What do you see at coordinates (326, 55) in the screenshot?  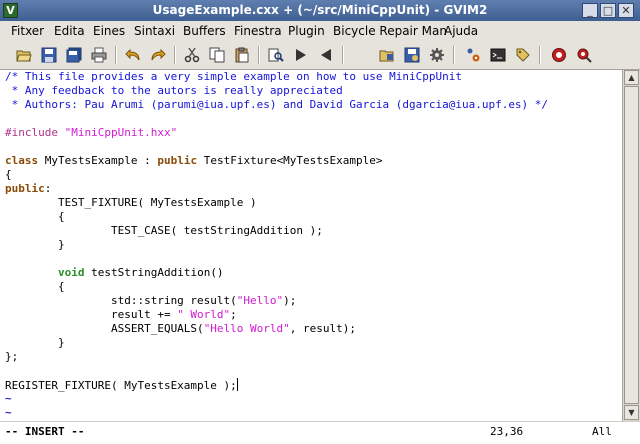 I see `find-prev-icon` at bounding box center [326, 55].